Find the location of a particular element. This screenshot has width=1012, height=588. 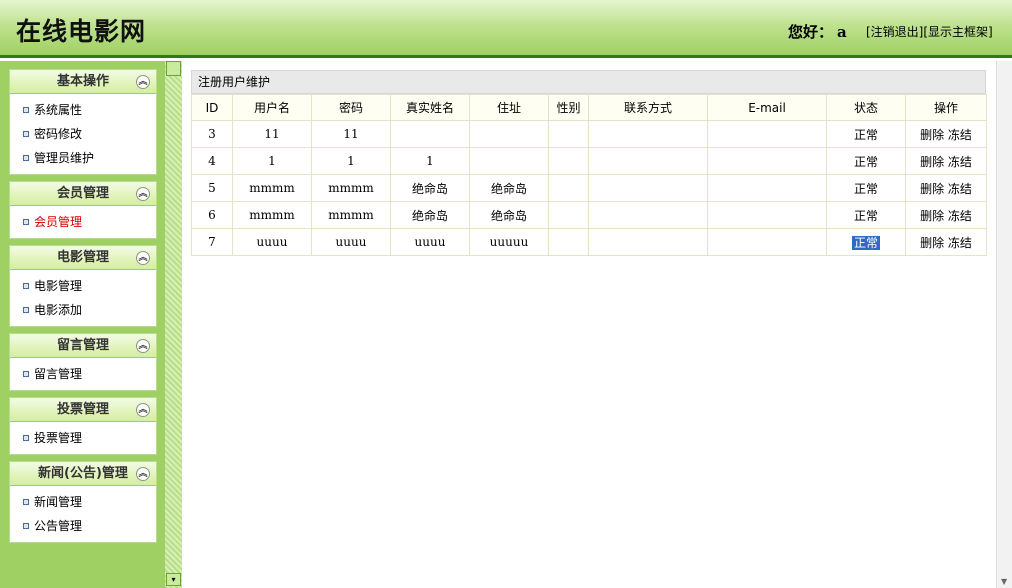

panel-title: 投票管理 is located at coordinates (82, 409).